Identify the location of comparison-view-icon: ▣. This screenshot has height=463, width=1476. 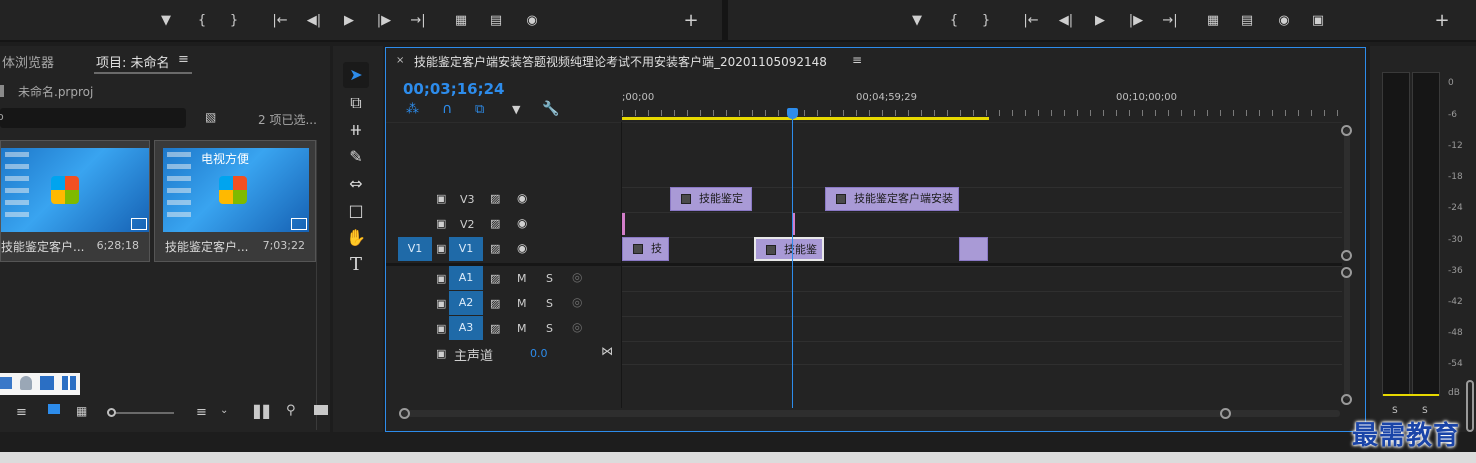
(1318, 21).